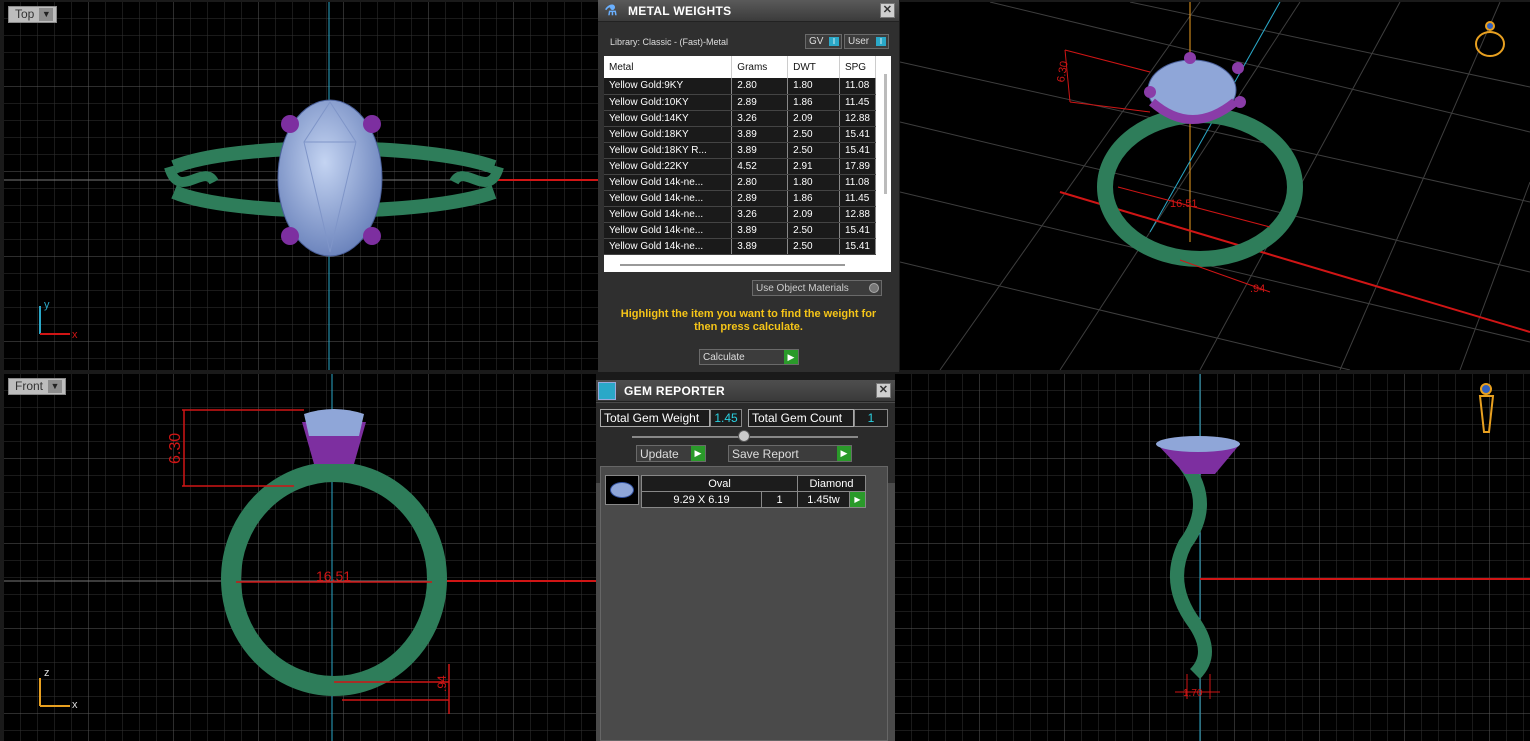 This screenshot has width=1530, height=741. I want to click on slider-knob, so click(744, 436).